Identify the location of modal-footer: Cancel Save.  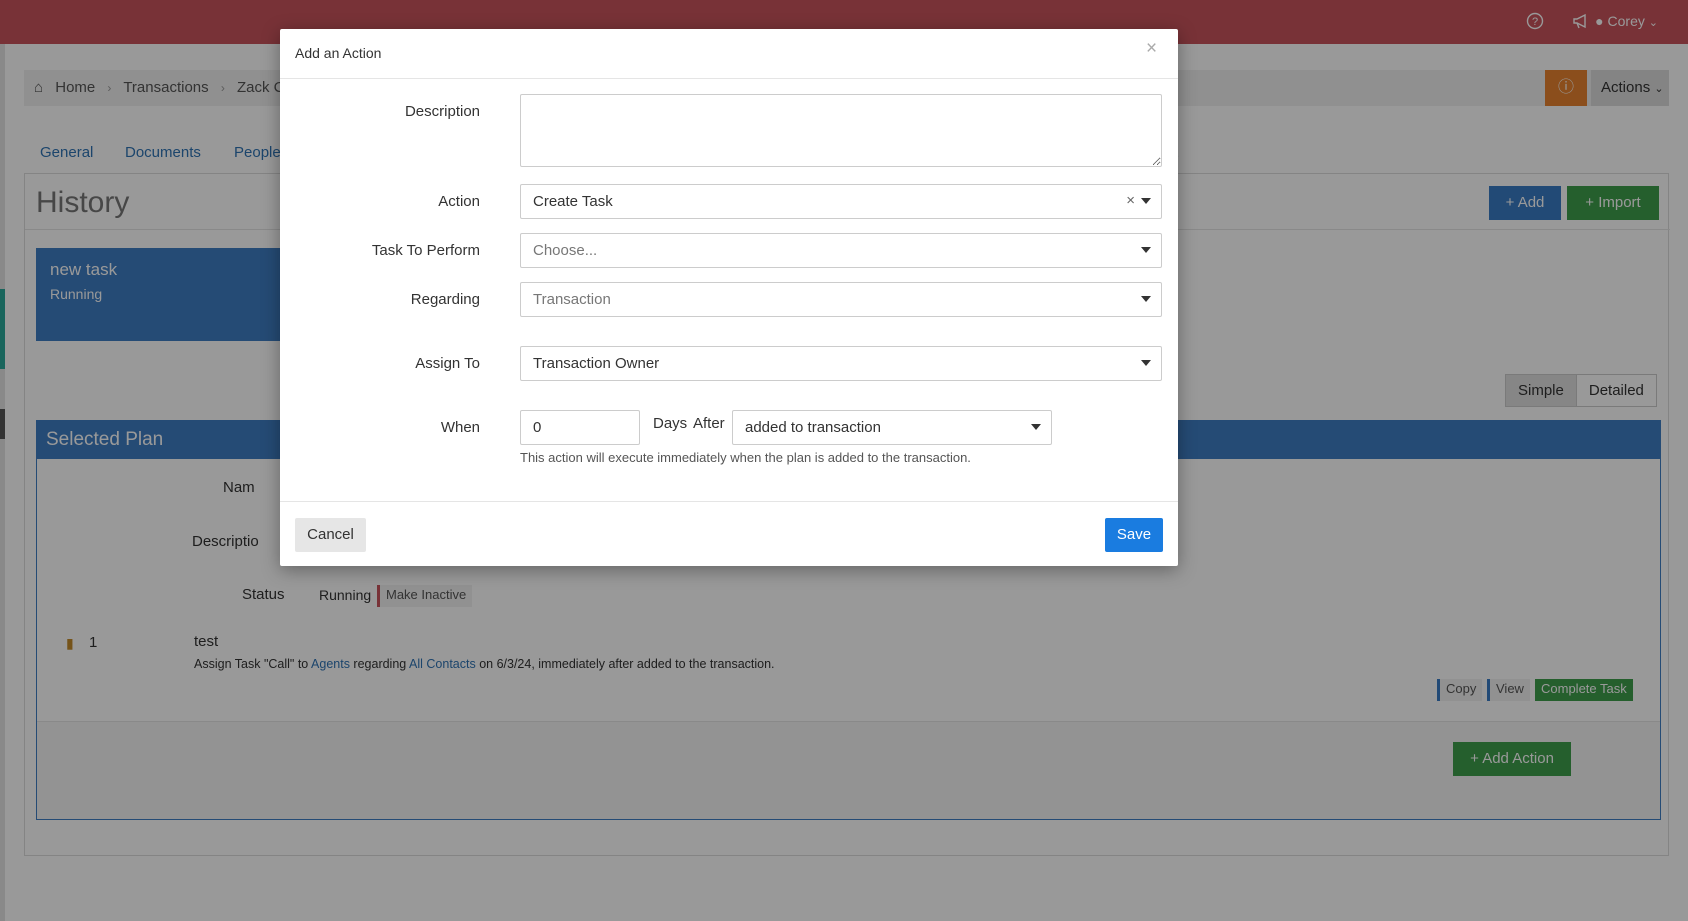
(729, 533).